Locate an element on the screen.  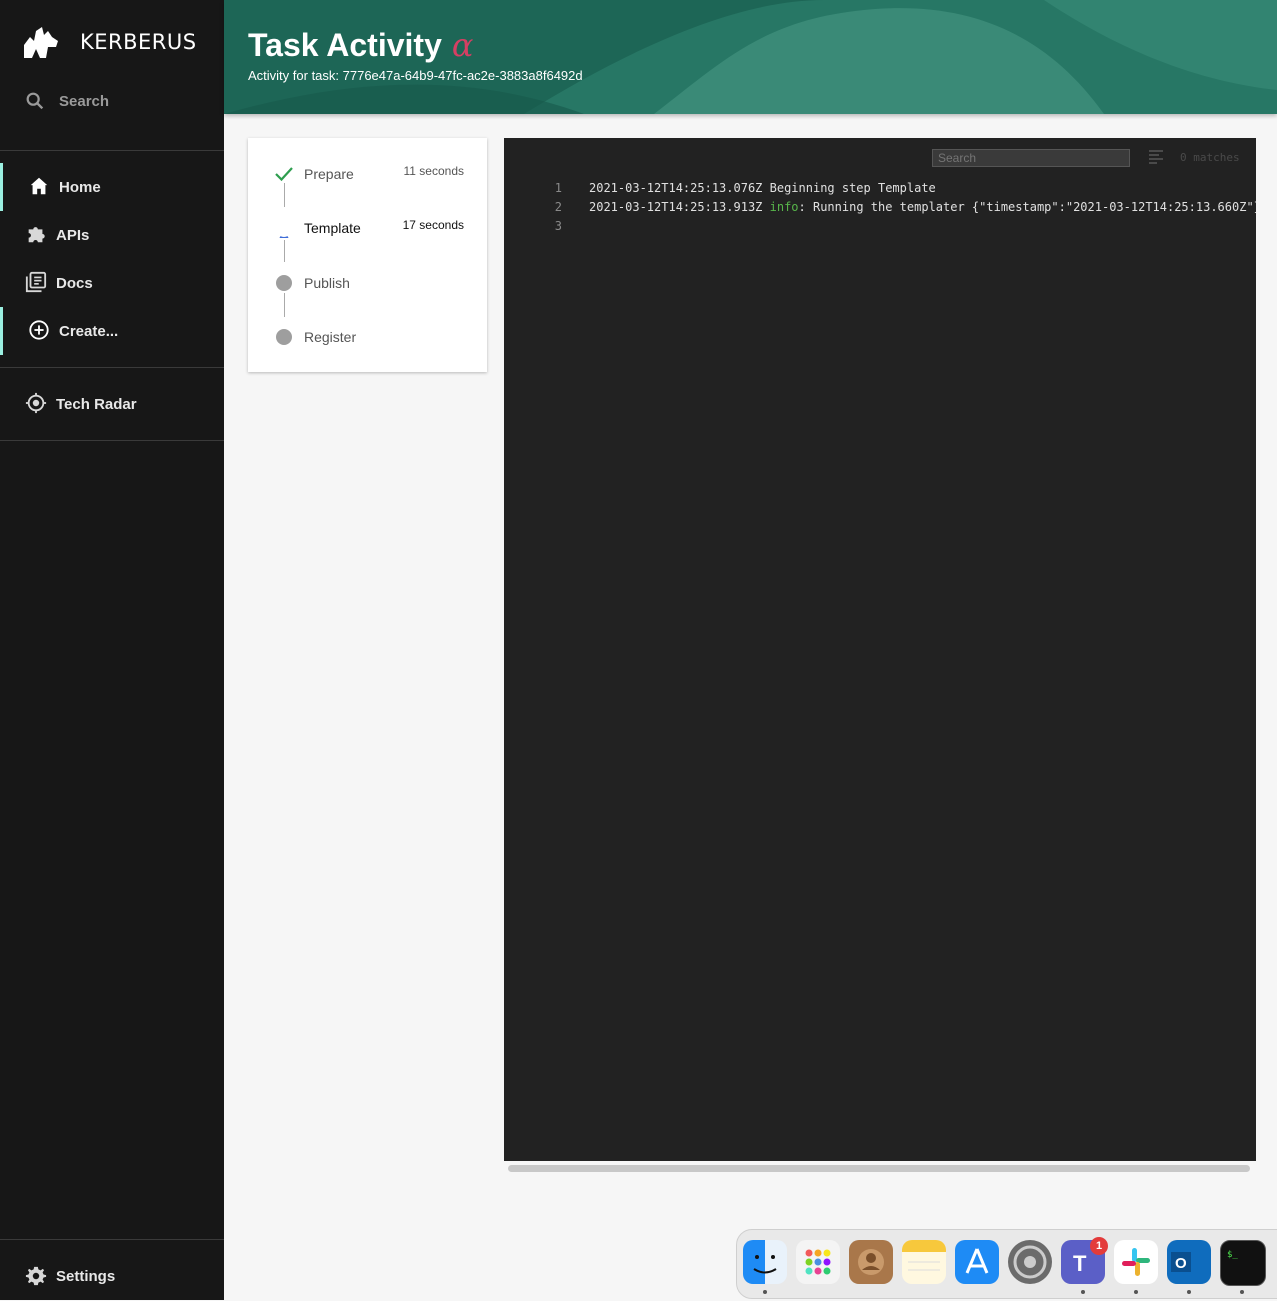
kerberus-logo-icon is located at coordinates (41, 42).